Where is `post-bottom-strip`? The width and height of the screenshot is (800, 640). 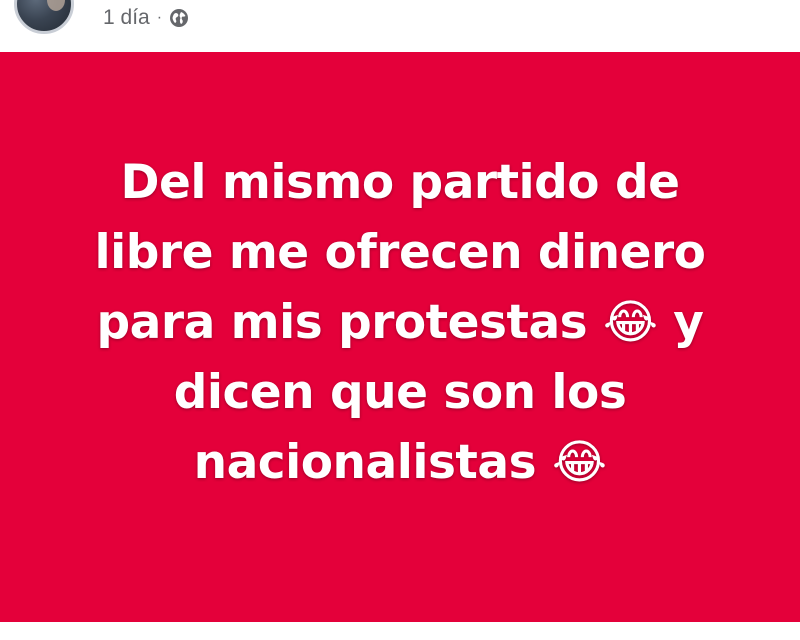
post-bottom-strip is located at coordinates (400, 631).